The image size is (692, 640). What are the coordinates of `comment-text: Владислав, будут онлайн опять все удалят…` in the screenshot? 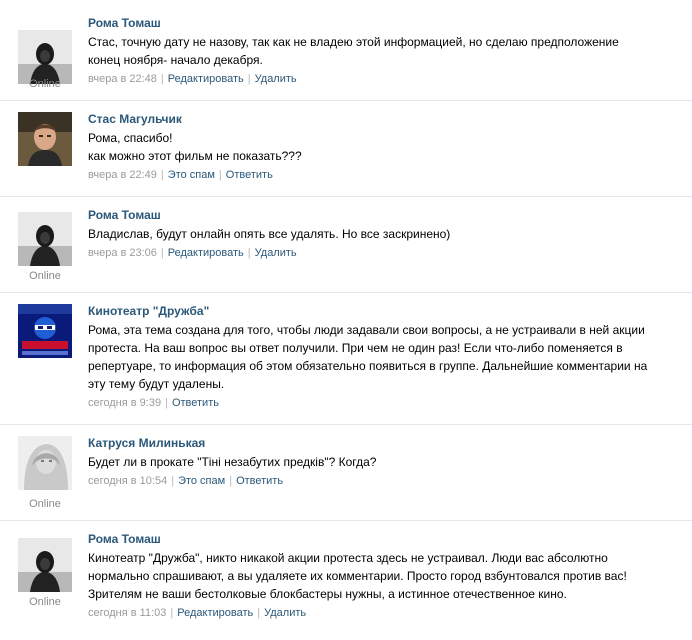 It's located at (383, 234).